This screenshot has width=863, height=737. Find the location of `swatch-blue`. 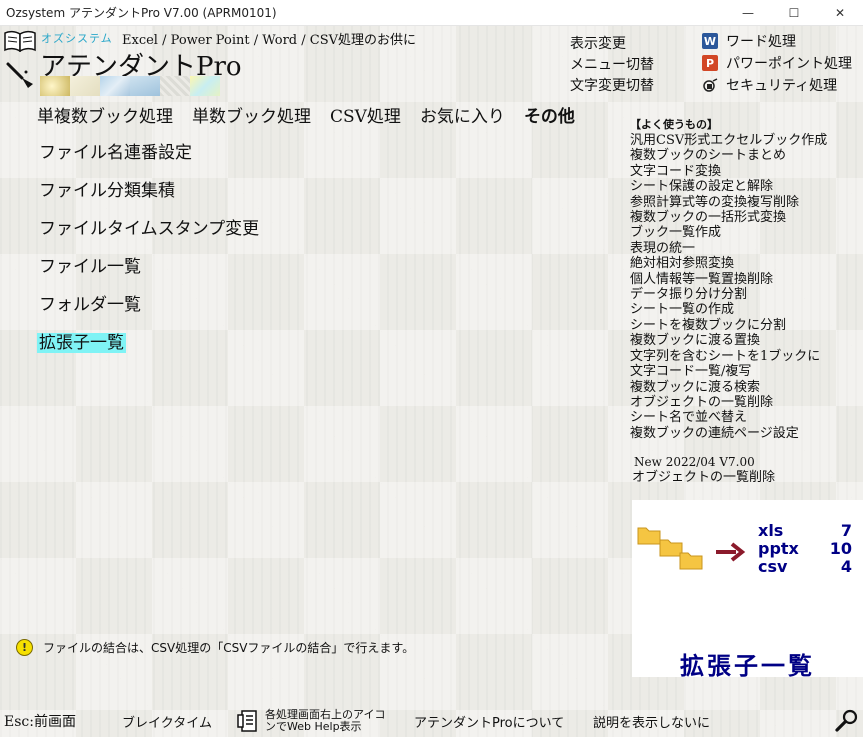

swatch-blue is located at coordinates (115, 86).